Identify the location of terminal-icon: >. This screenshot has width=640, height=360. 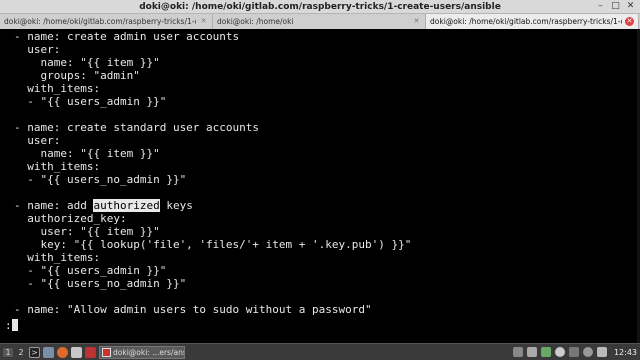
(34, 352).